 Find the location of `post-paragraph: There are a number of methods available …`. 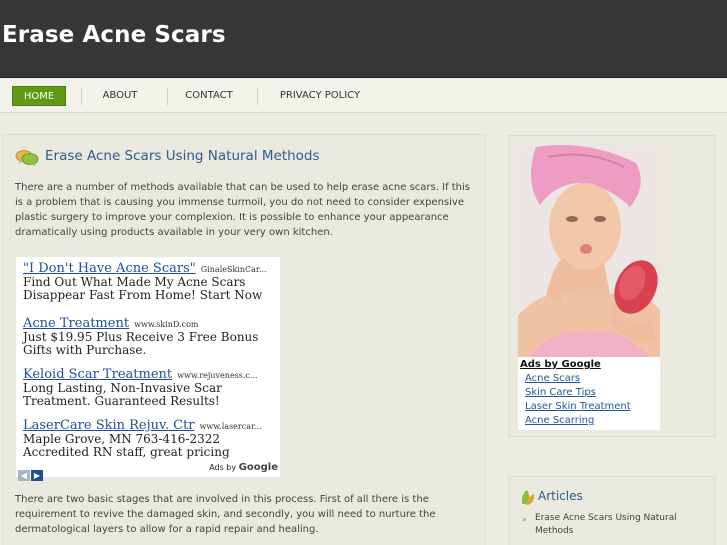

post-paragraph: There are a number of methods available … is located at coordinates (243, 210).